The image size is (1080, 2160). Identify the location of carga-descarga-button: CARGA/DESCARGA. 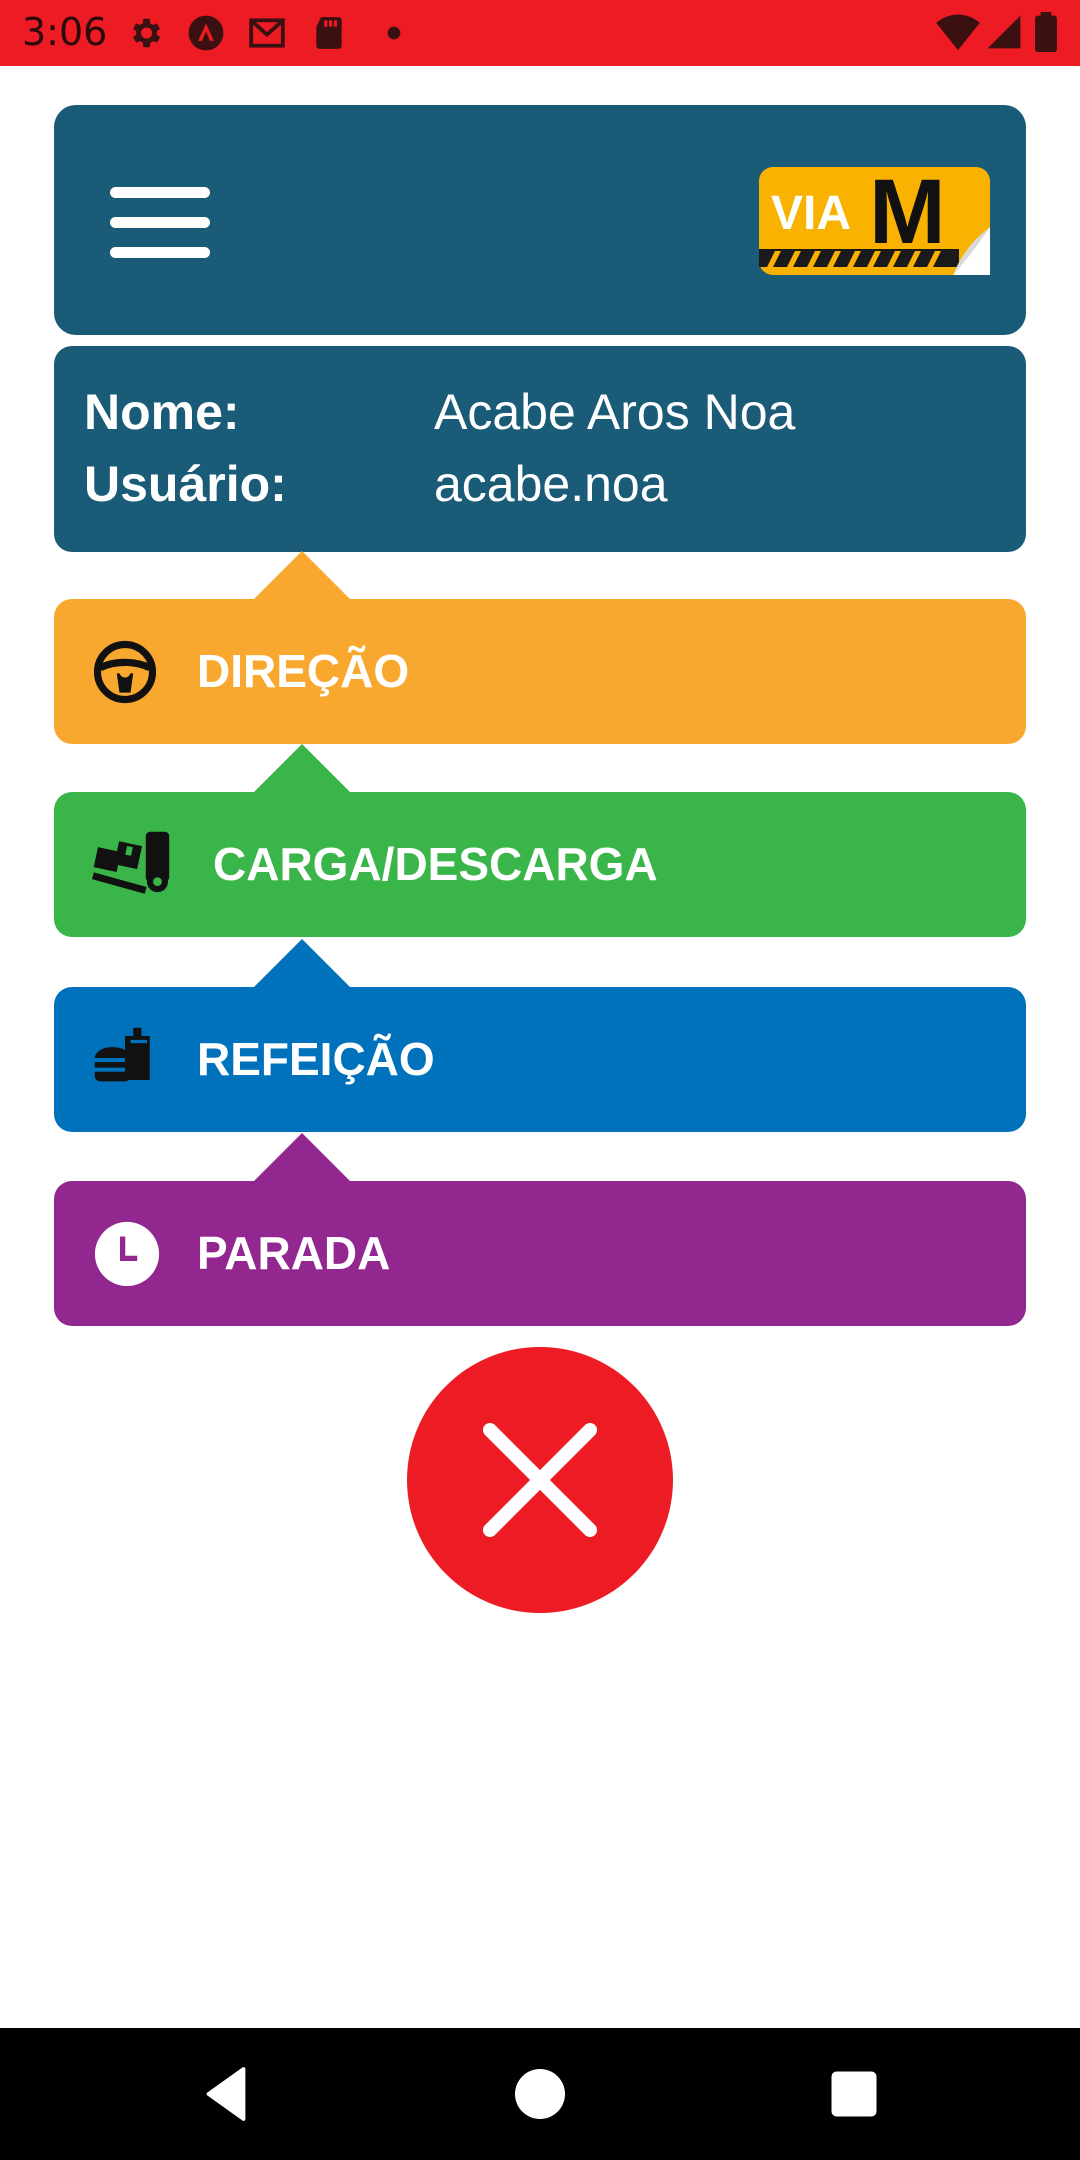
(540, 840).